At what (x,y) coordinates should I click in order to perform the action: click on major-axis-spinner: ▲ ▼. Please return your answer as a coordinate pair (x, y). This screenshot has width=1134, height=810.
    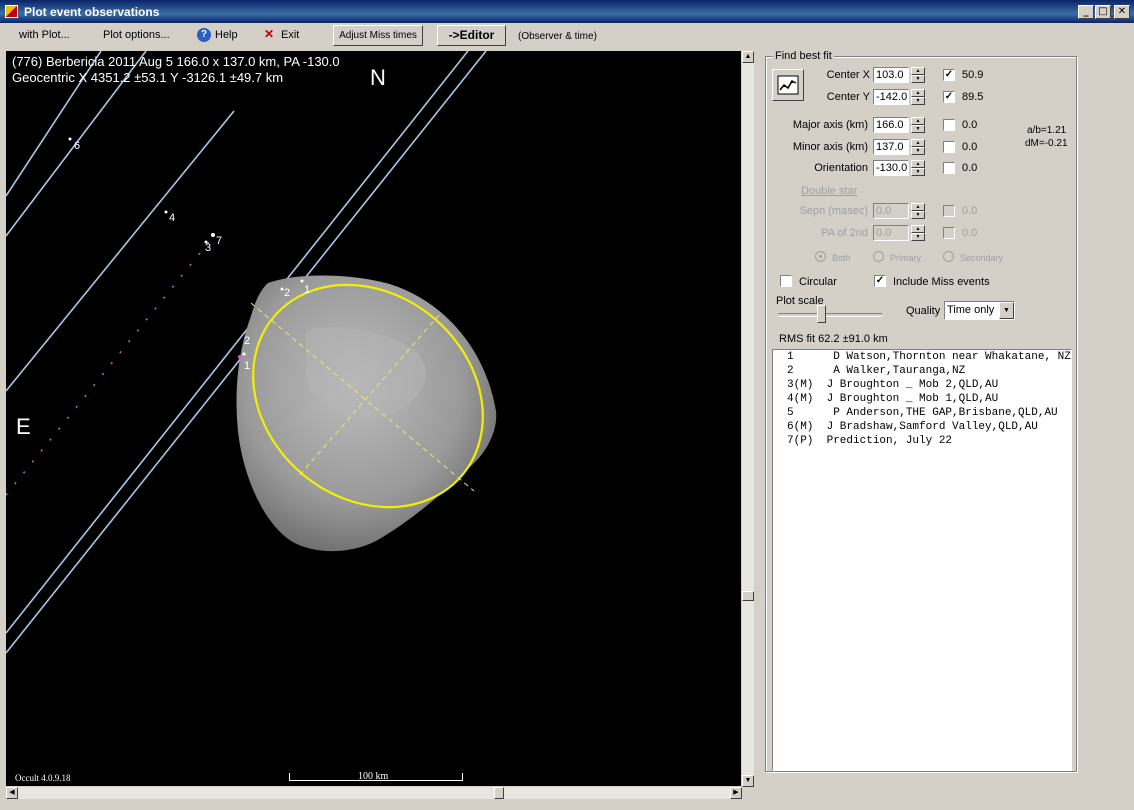
    Looking at the image, I should click on (918, 125).